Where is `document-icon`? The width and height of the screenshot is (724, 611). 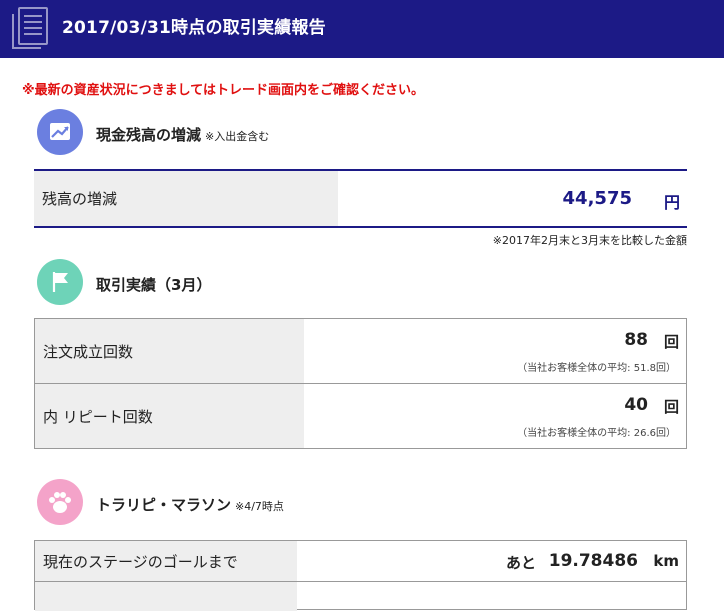 document-icon is located at coordinates (30, 28).